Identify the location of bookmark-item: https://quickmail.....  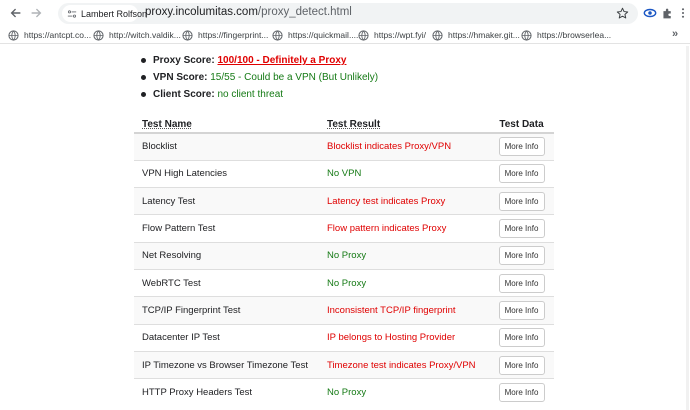
(315, 35).